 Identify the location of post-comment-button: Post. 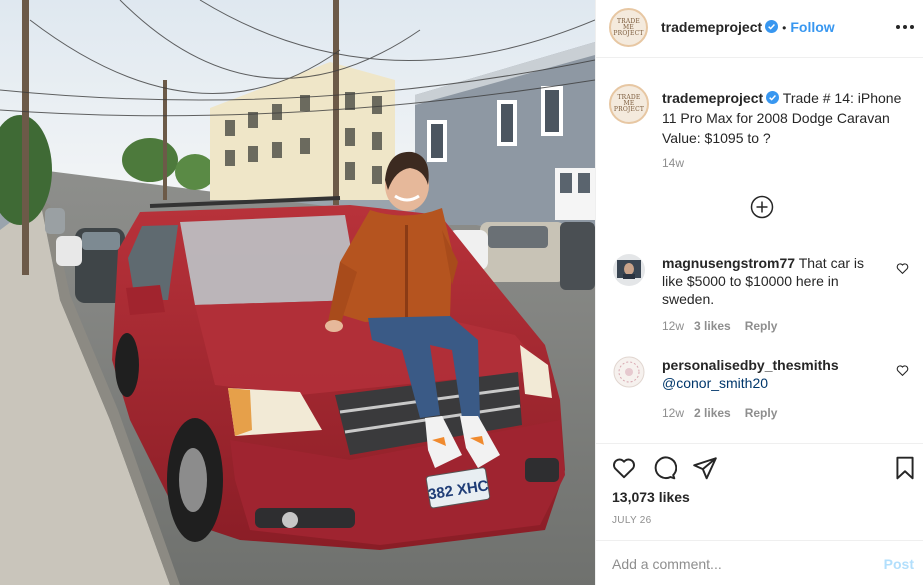
(899, 564).